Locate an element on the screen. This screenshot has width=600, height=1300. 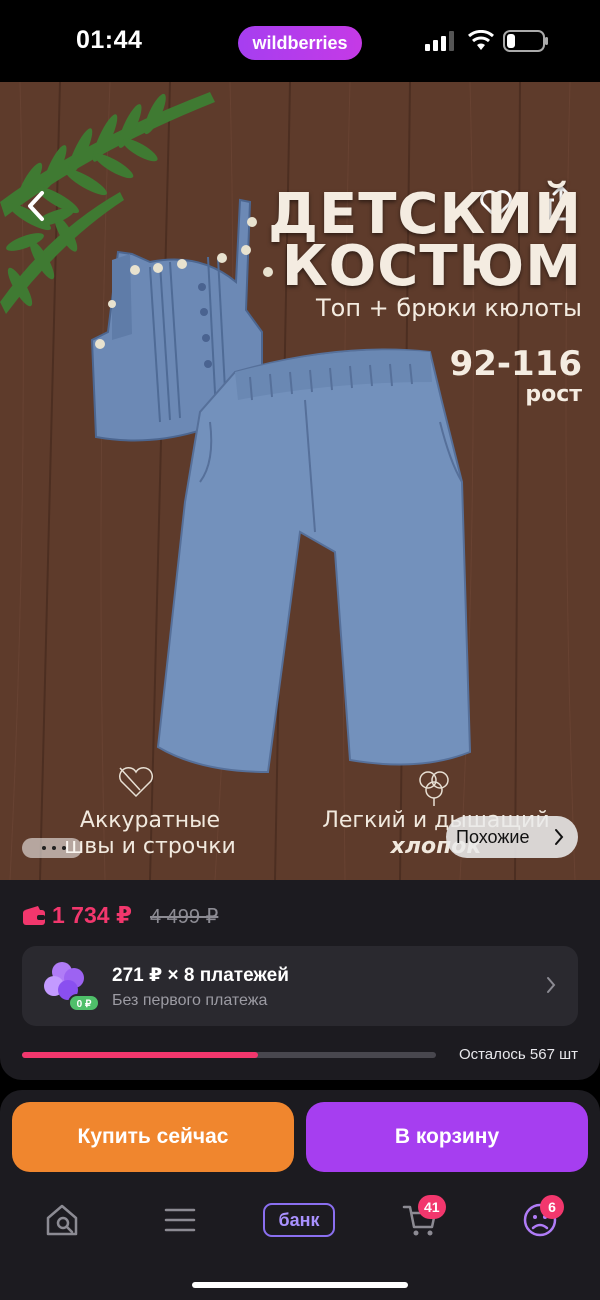
gallery-pagination is located at coordinates (52, 848).